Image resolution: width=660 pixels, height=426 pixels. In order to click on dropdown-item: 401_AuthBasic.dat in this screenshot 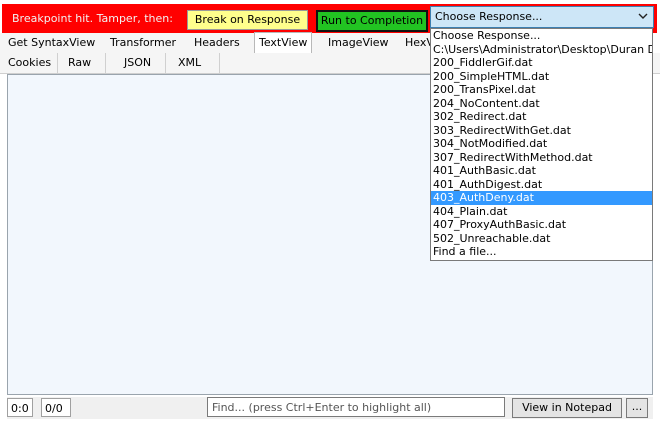, I will do `click(541, 171)`.